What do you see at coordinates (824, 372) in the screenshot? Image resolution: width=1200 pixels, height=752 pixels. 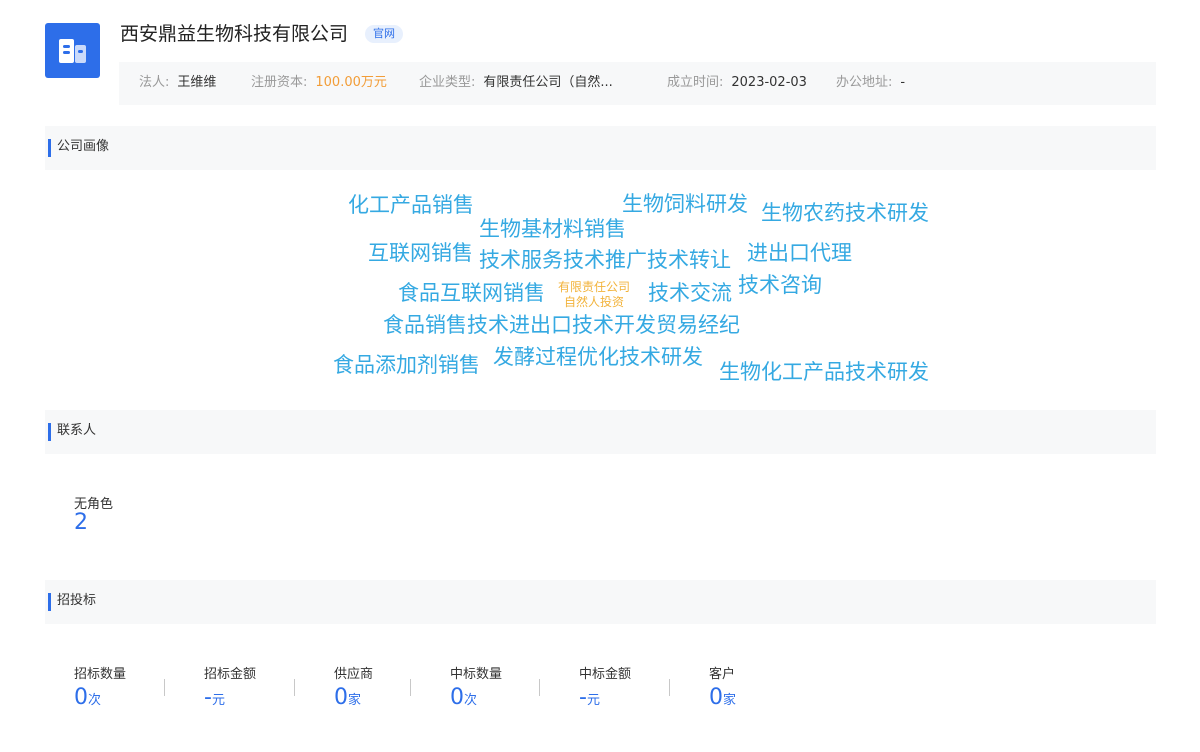 I see `tag-cloud-word: 生物化工产品技术研发` at bounding box center [824, 372].